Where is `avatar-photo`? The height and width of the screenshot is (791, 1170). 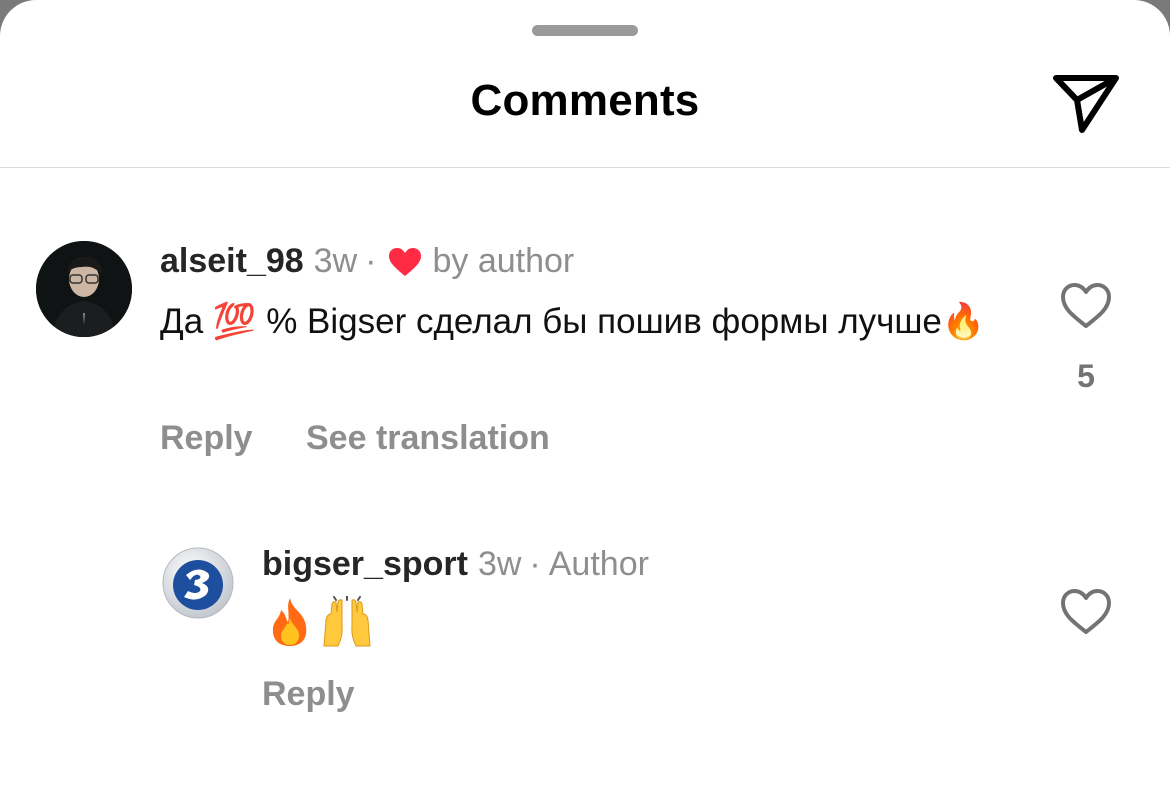
avatar-photo is located at coordinates (84, 289).